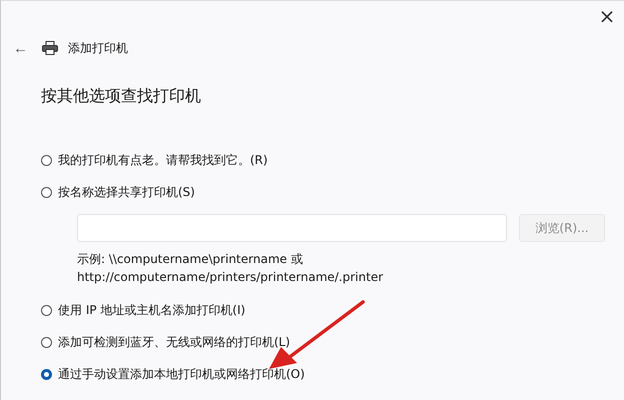 This screenshot has height=400, width=624. I want to click on printer-name-field, so click(292, 228).